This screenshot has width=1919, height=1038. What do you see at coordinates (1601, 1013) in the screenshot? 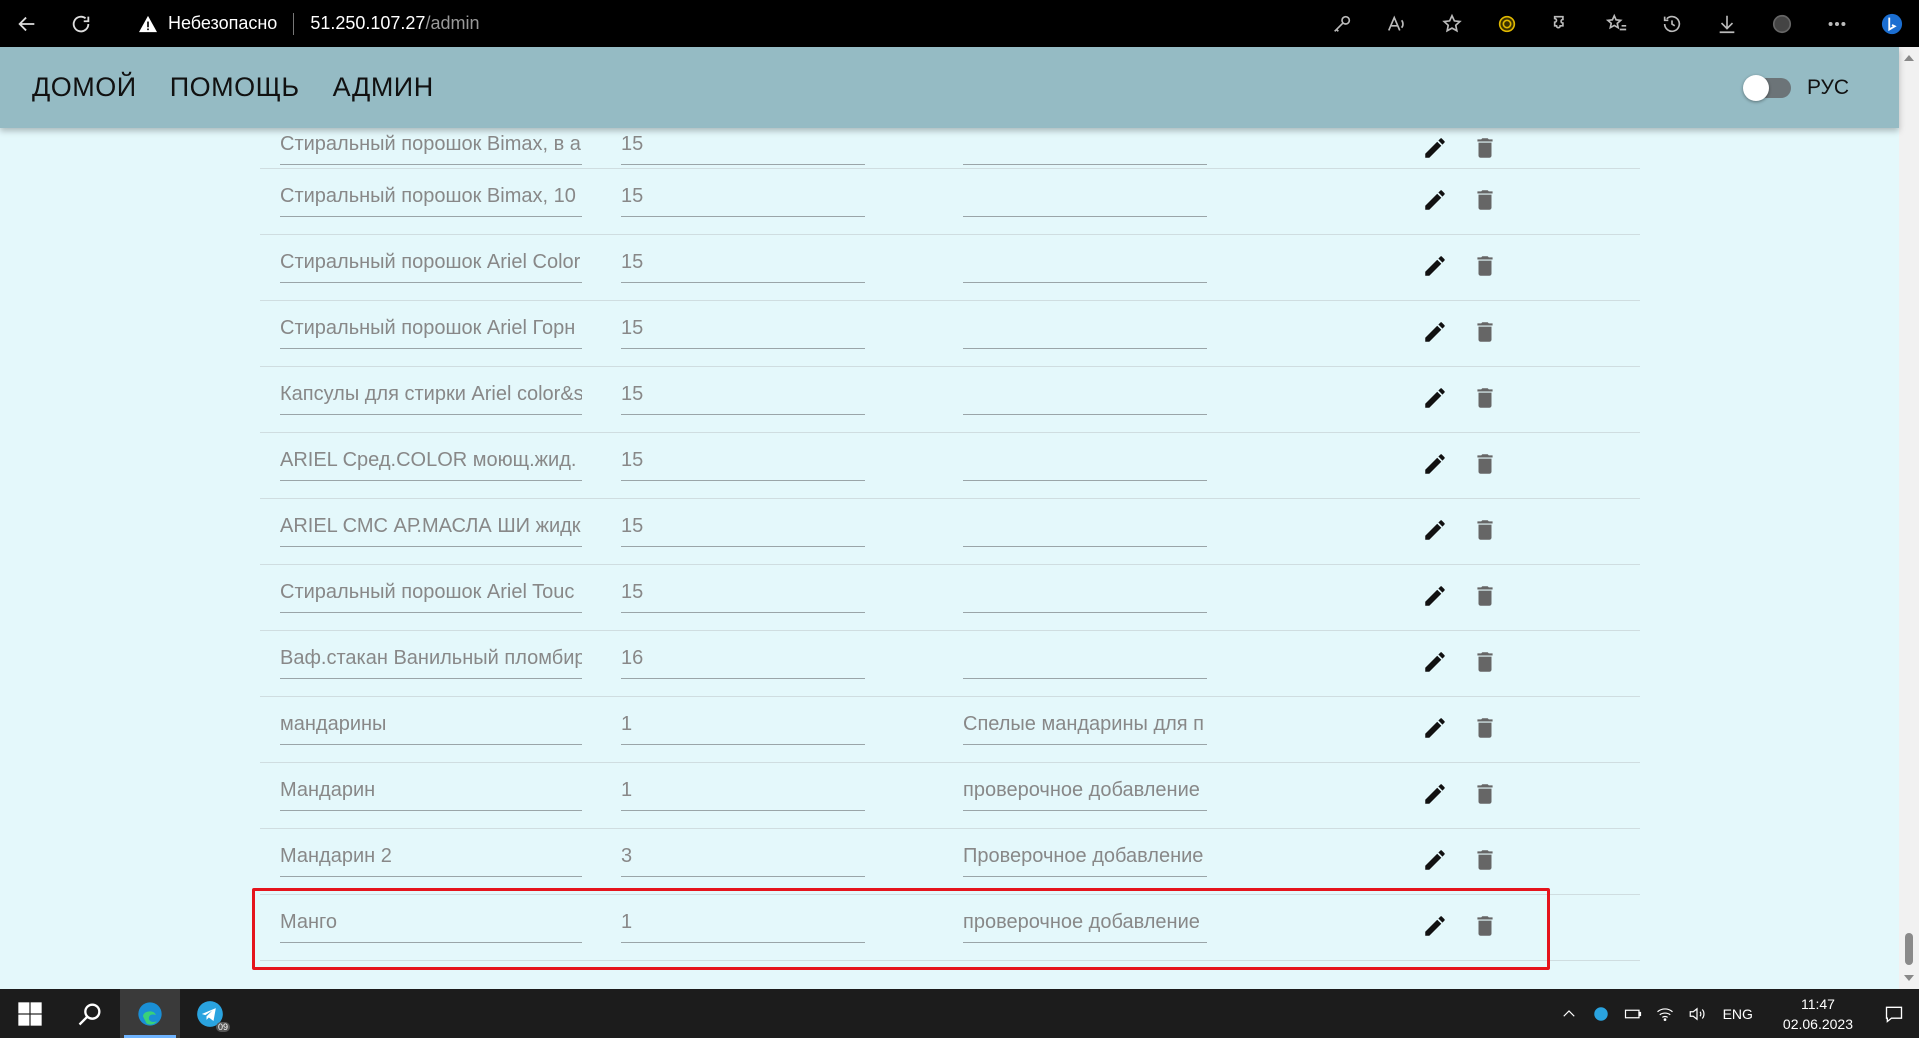
I see `tray-telegram` at bounding box center [1601, 1013].